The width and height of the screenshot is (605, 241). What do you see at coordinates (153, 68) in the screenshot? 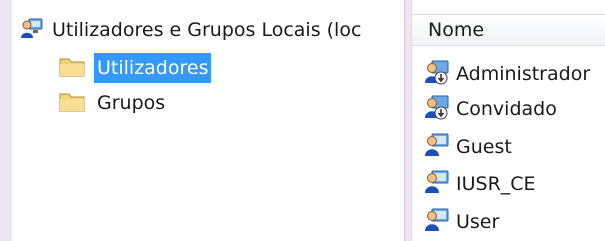
I see `tree-item-label: Utilizadores` at bounding box center [153, 68].